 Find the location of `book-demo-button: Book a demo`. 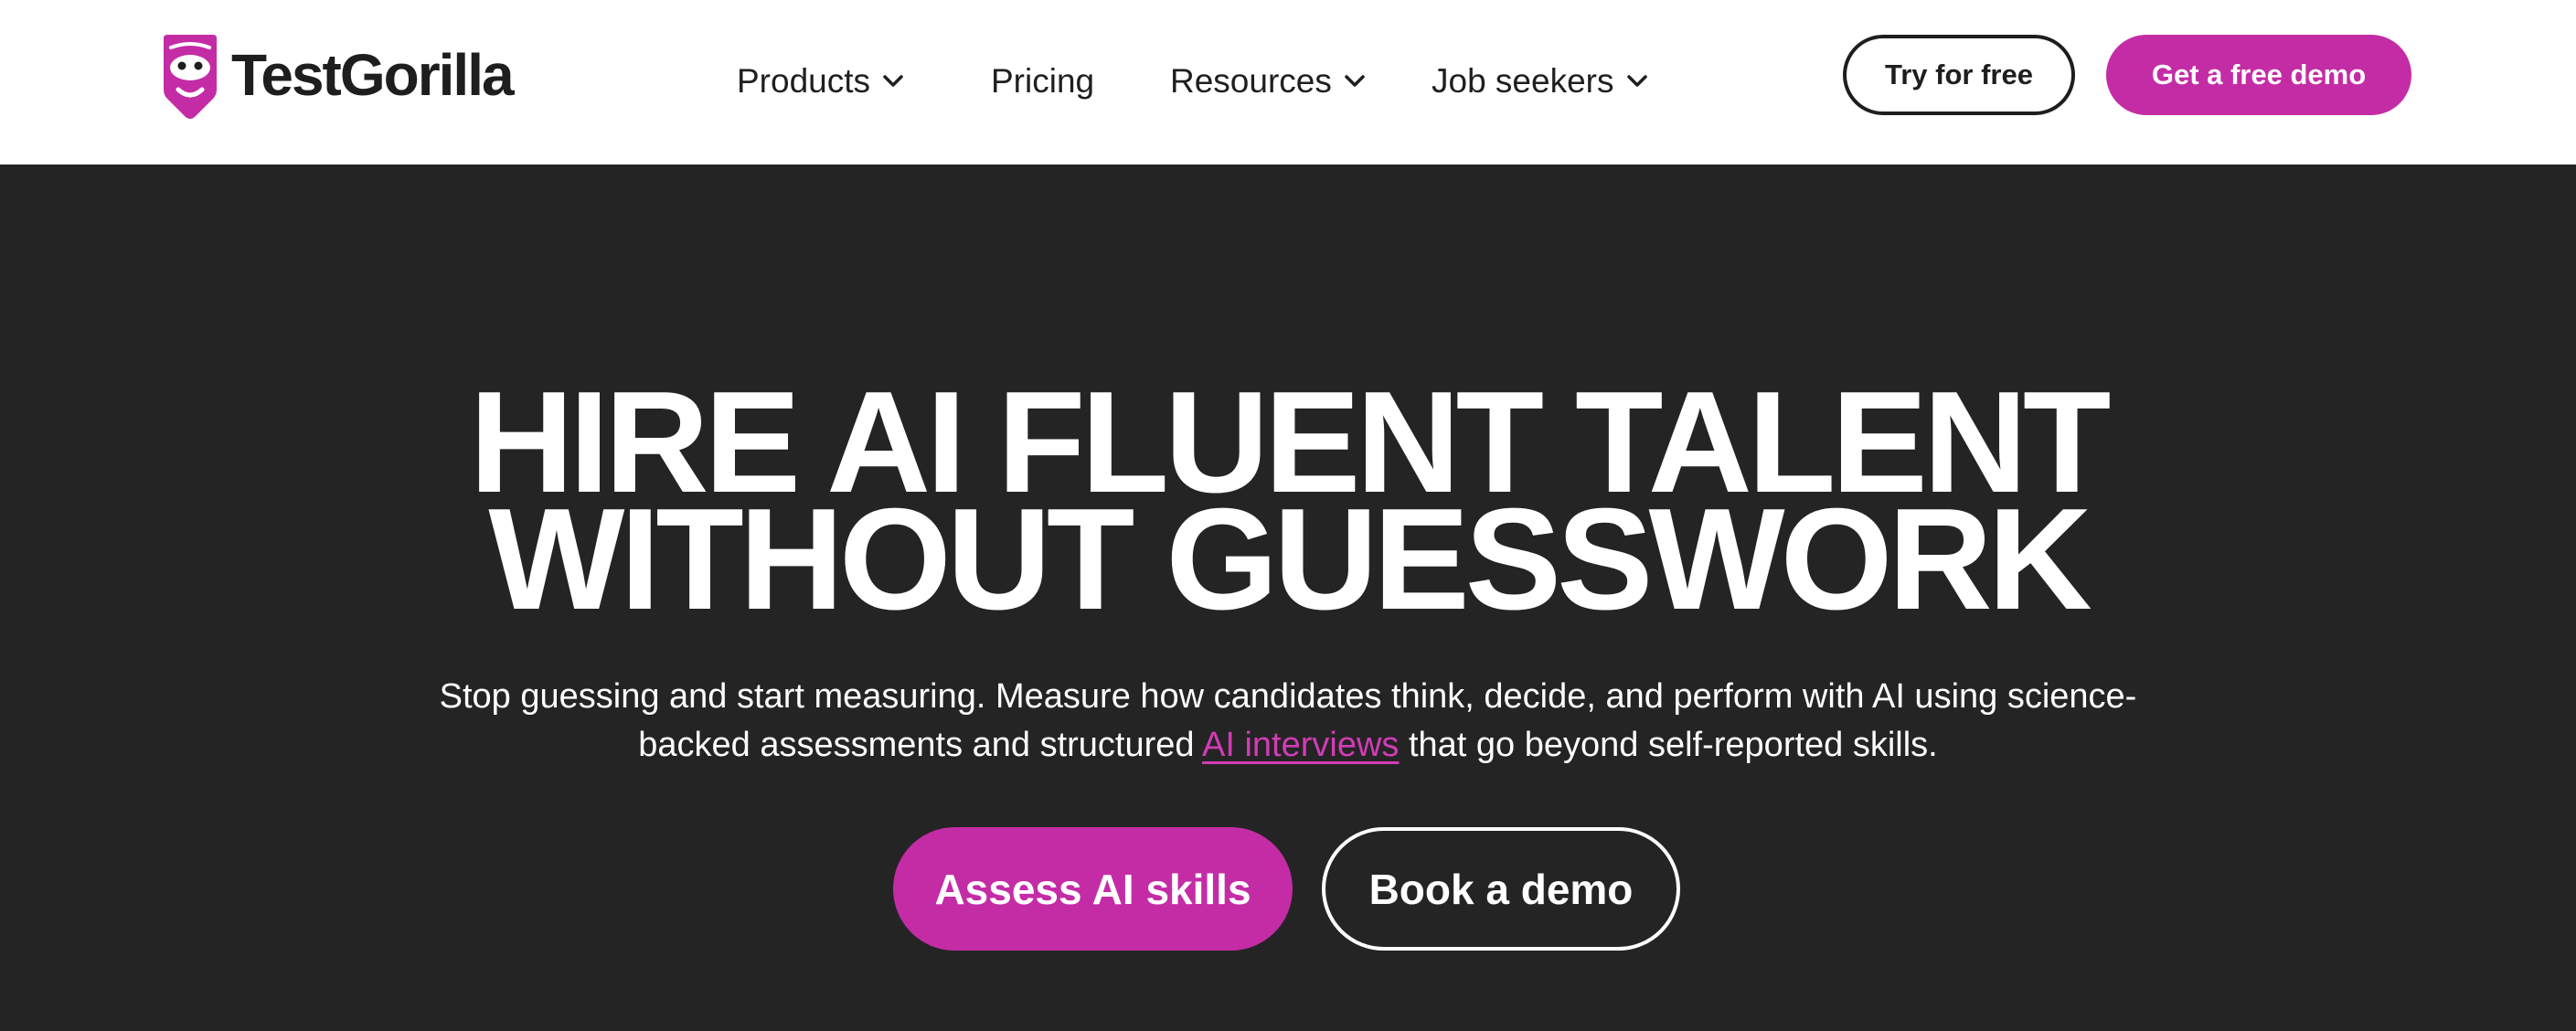

book-demo-button: Book a demo is located at coordinates (1501, 889).